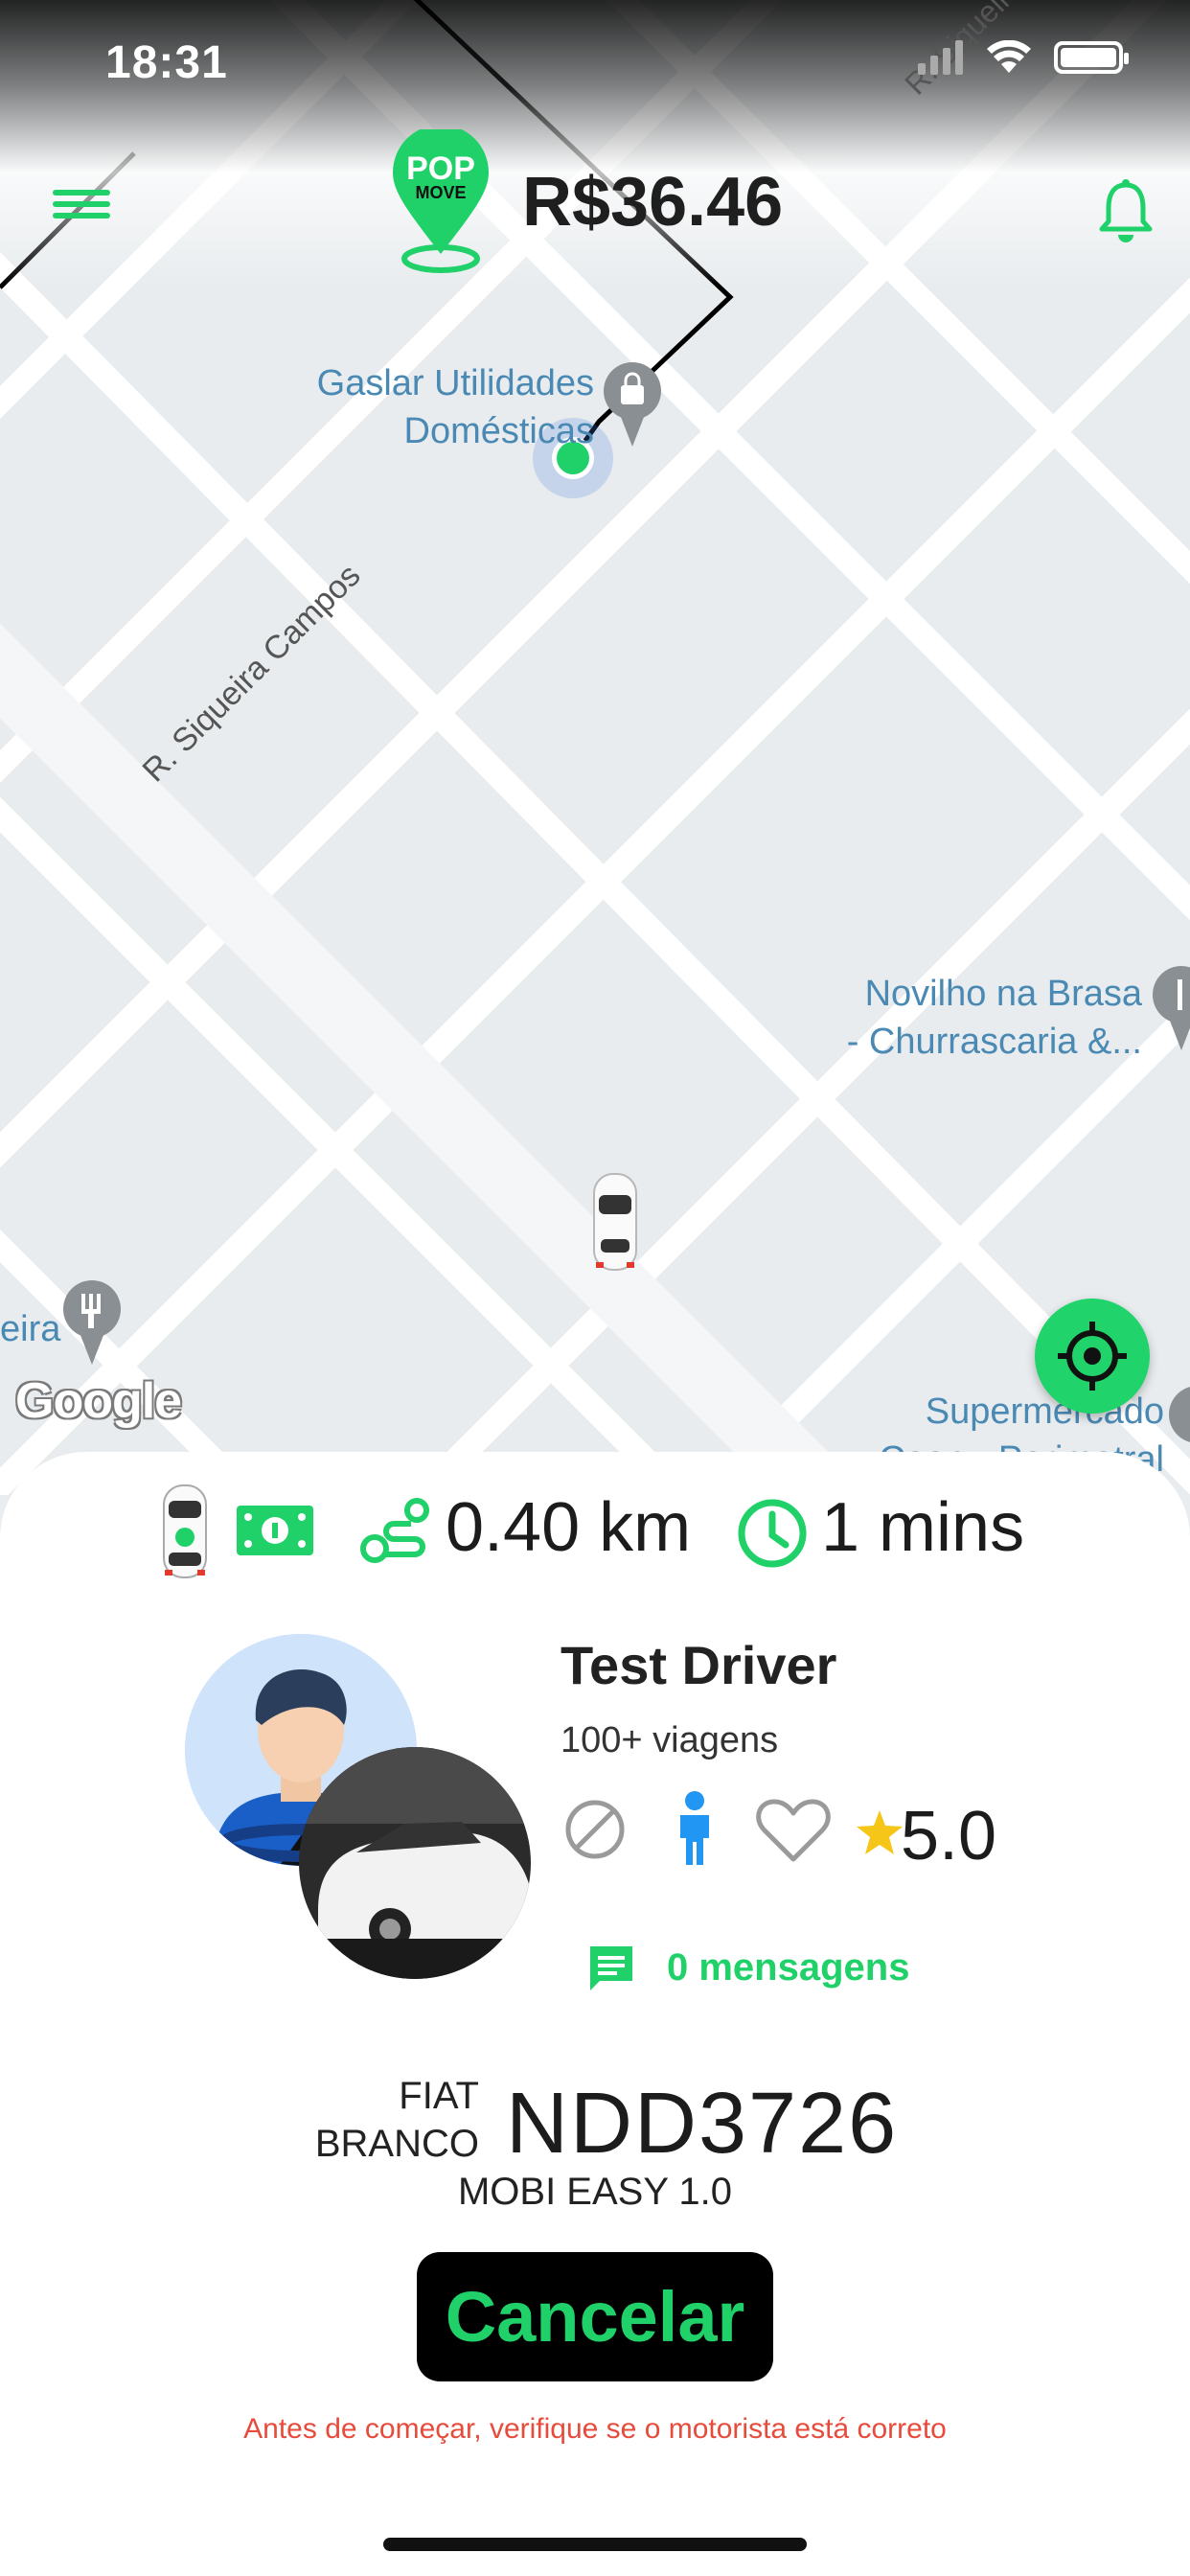 This screenshot has height=2576, width=1190. Describe the element at coordinates (595, 1829) in the screenshot. I see `block-icon` at that location.